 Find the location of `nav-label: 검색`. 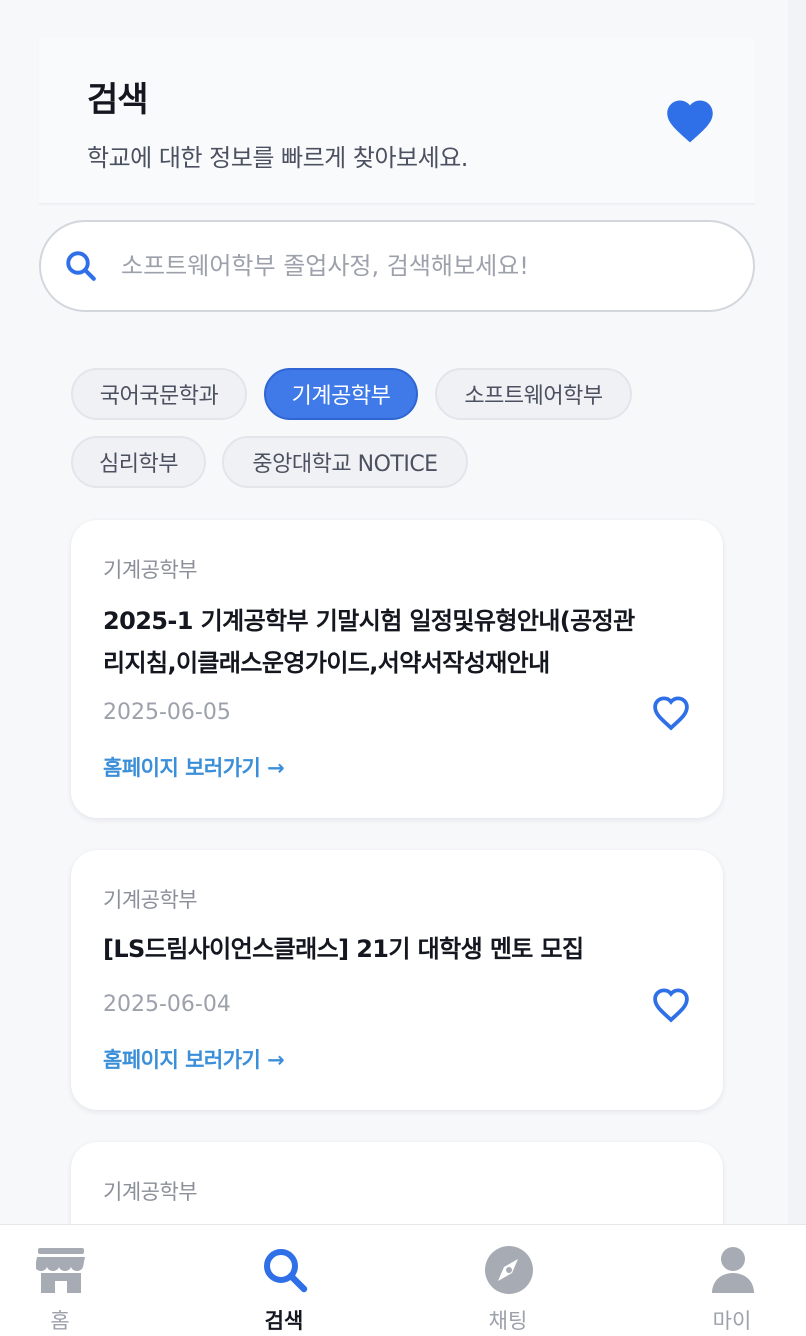

nav-label: 검색 is located at coordinates (284, 1321).